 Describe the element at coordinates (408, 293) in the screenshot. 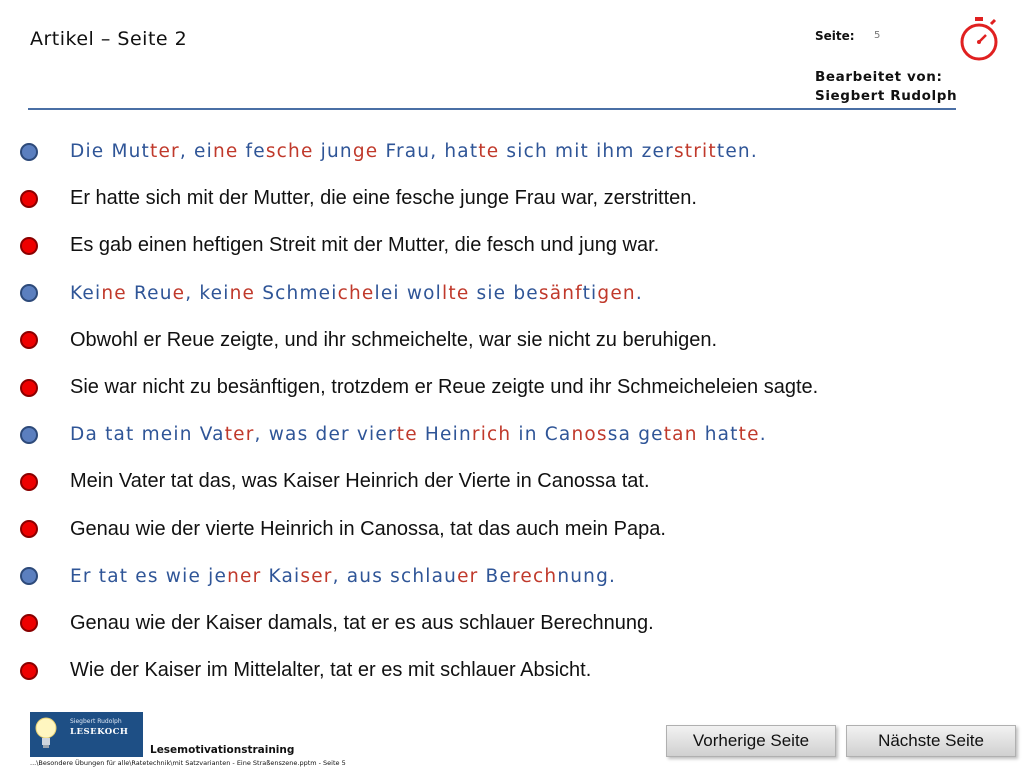

I see `syllable-segment: lei wol` at that location.